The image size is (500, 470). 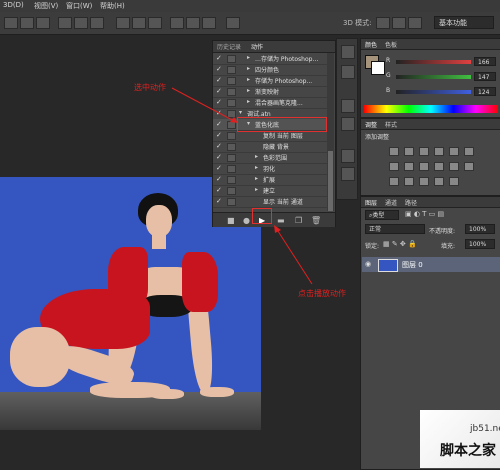 I want to click on lock-icons: ▦ ✎ ✥ 🔒, so click(x=400, y=244).